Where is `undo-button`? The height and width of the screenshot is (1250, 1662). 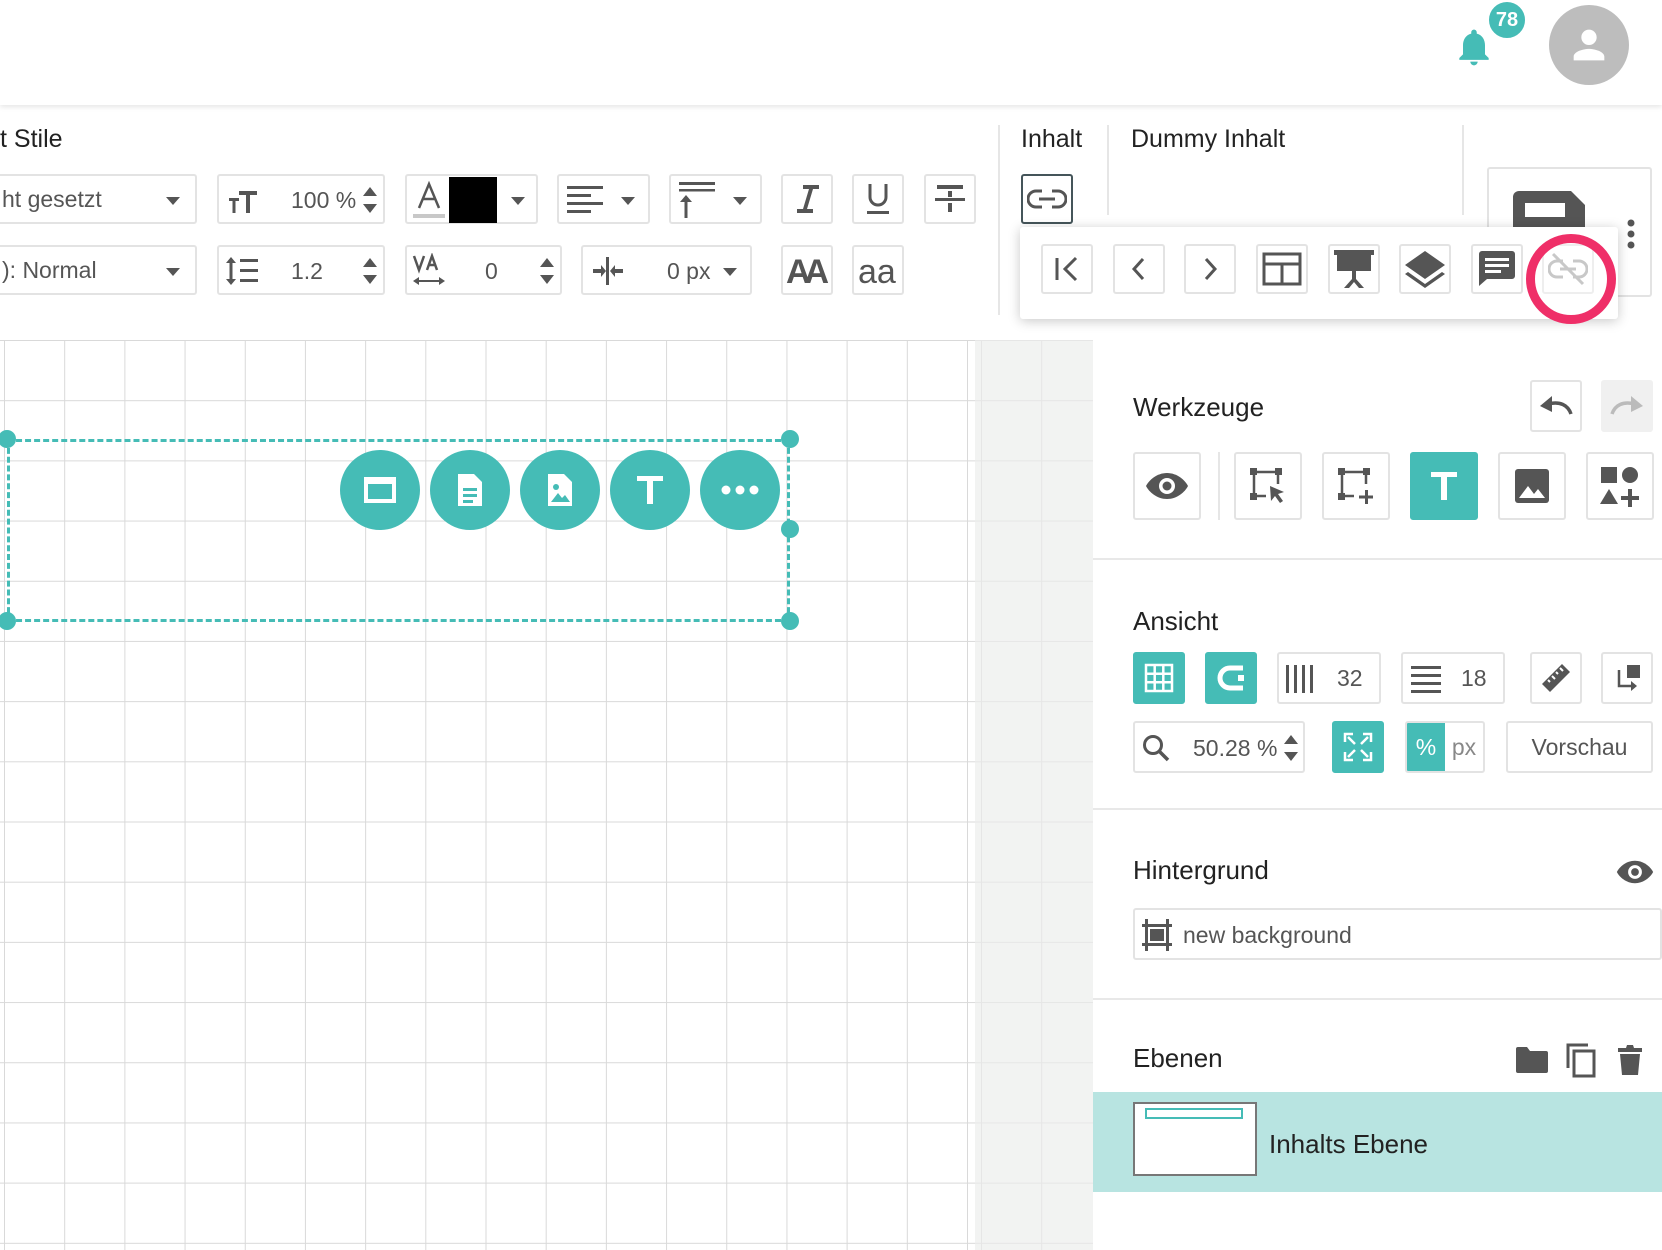 undo-button is located at coordinates (1556, 406).